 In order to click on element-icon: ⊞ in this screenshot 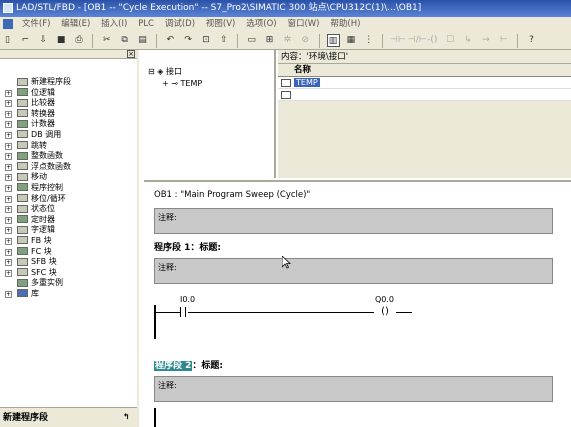, I will do `click(269, 40)`.